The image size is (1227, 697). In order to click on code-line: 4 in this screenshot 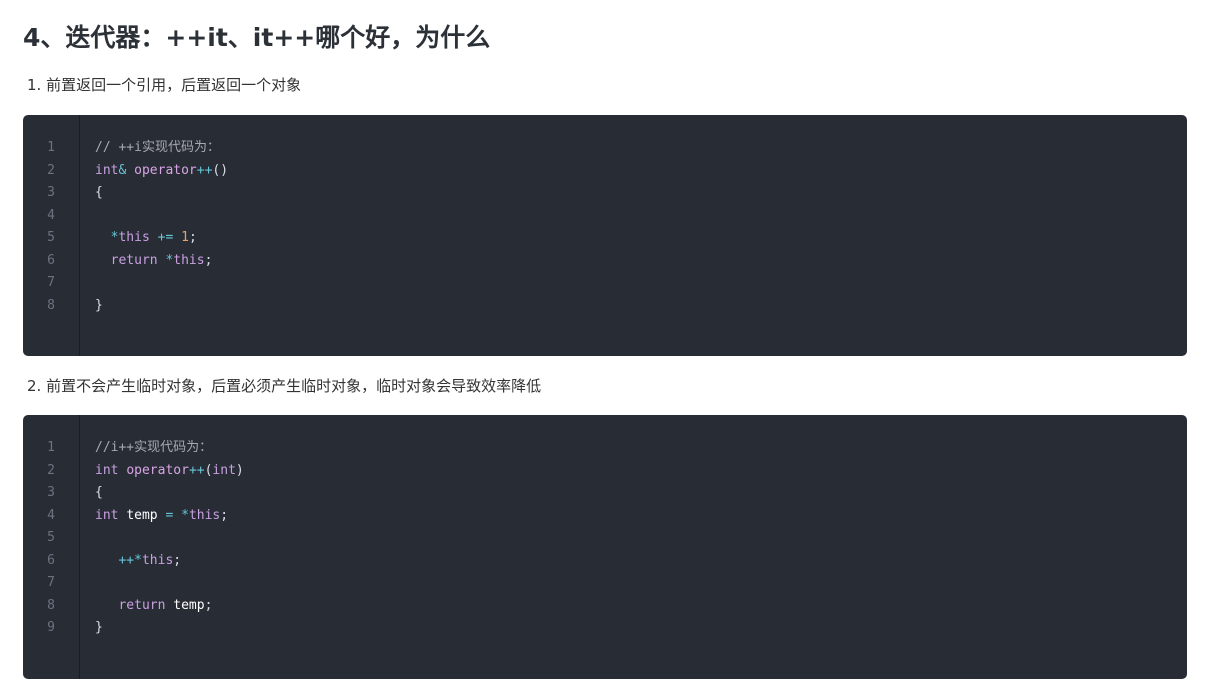, I will do `click(605, 216)`.